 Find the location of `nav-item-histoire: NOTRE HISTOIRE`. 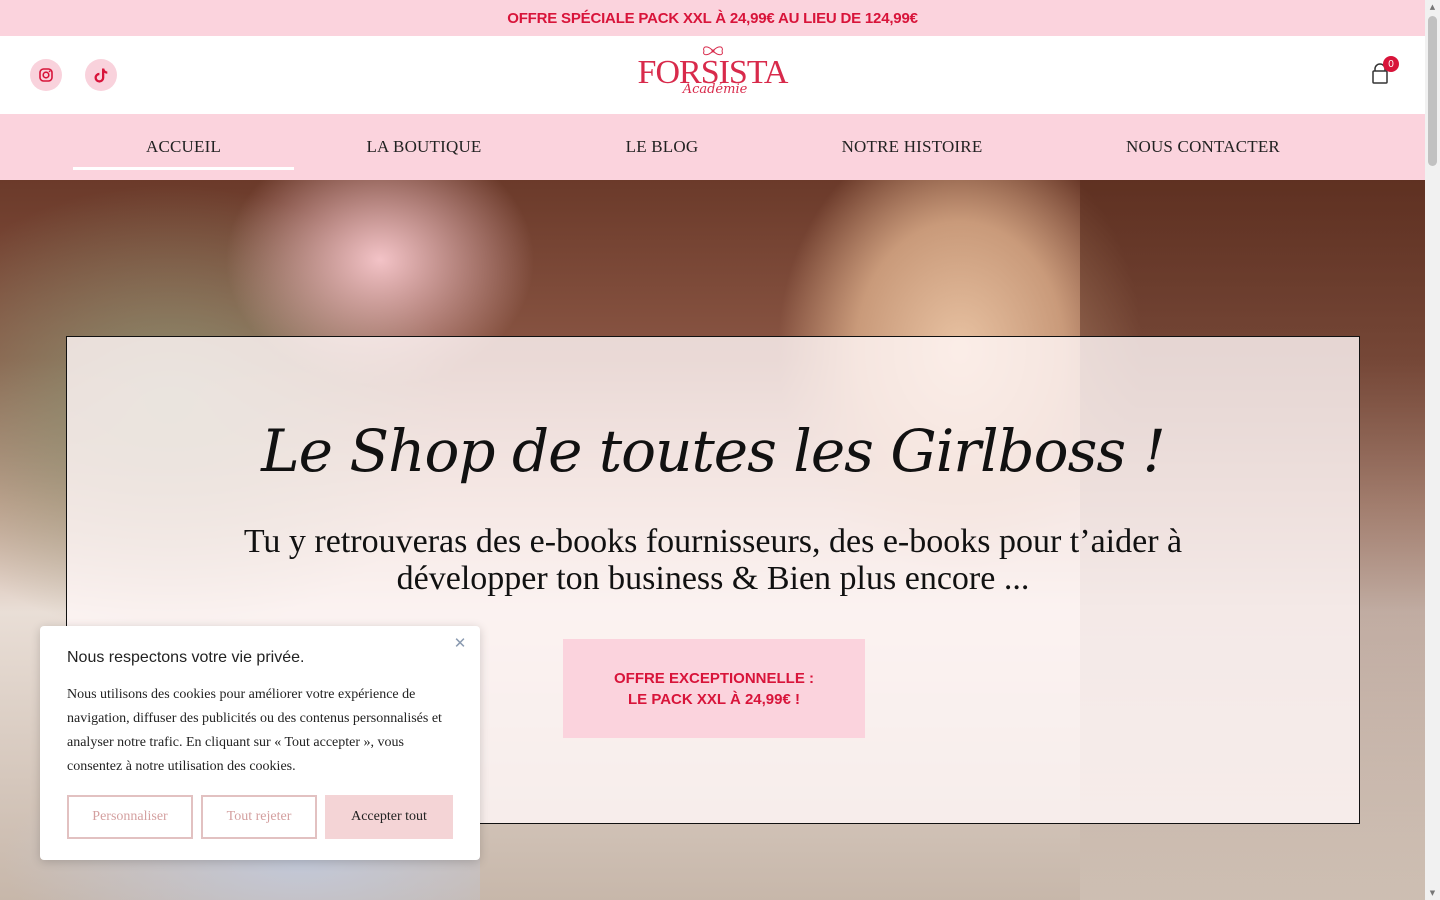

nav-item-histoire: NOTRE HISTOIRE is located at coordinates (912, 147).